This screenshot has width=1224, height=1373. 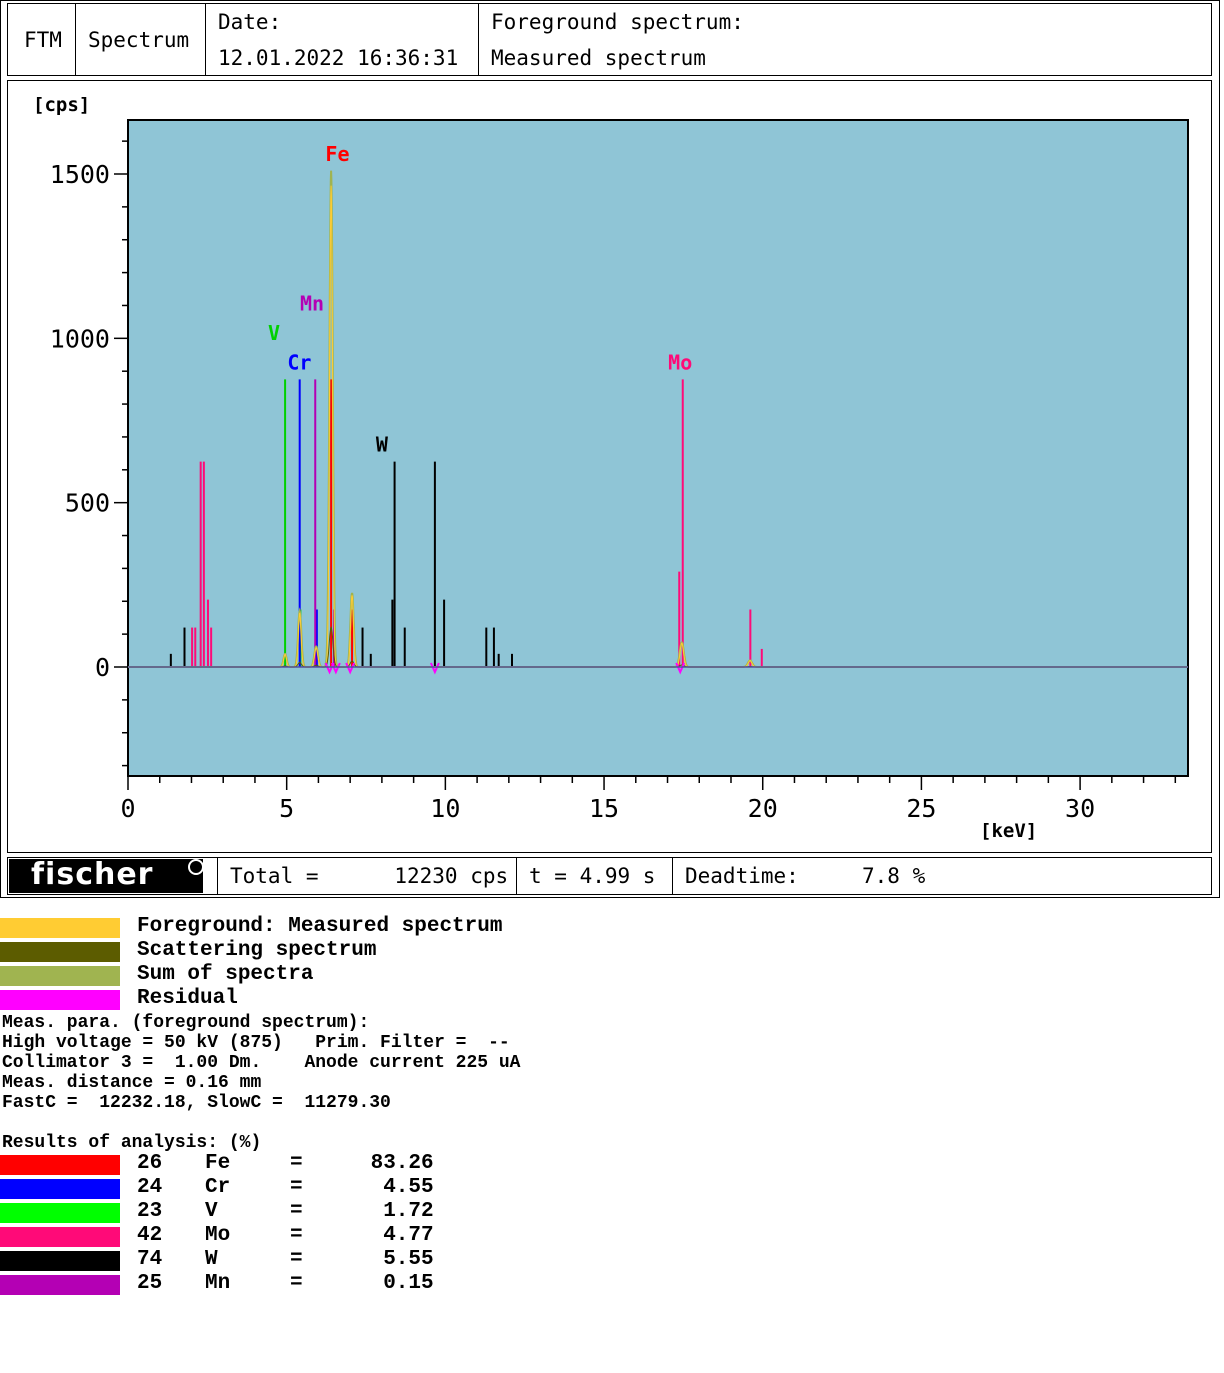 What do you see at coordinates (450, 999) in the screenshot?
I see `legend-item: Residual` at bounding box center [450, 999].